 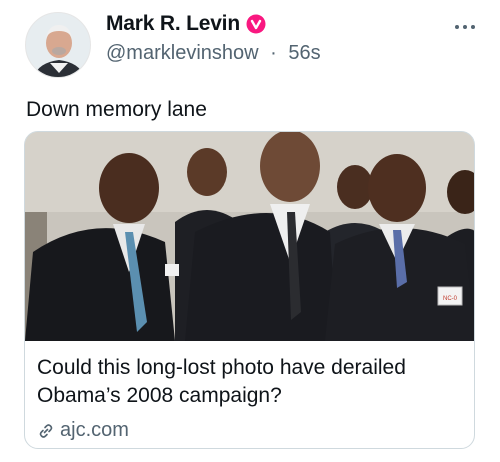 I want to click on more-options-icon, so click(x=465, y=27).